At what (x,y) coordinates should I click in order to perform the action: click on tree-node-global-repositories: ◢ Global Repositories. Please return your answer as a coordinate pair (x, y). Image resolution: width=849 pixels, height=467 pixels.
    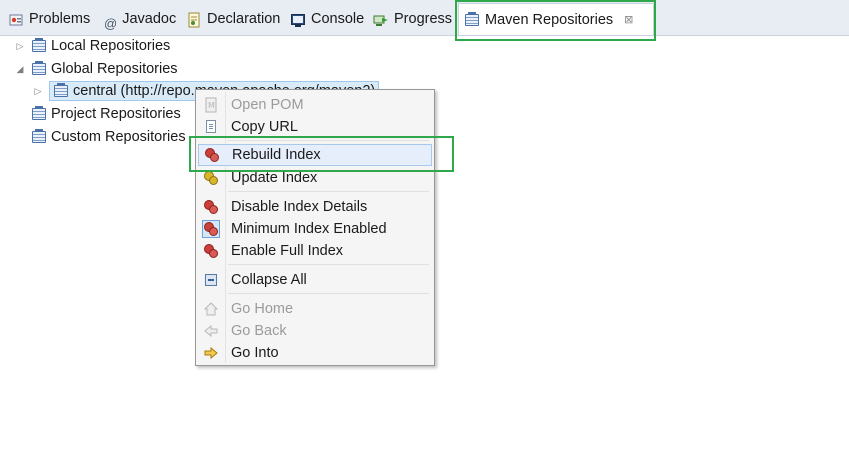
    Looking at the image, I should click on (96, 69).